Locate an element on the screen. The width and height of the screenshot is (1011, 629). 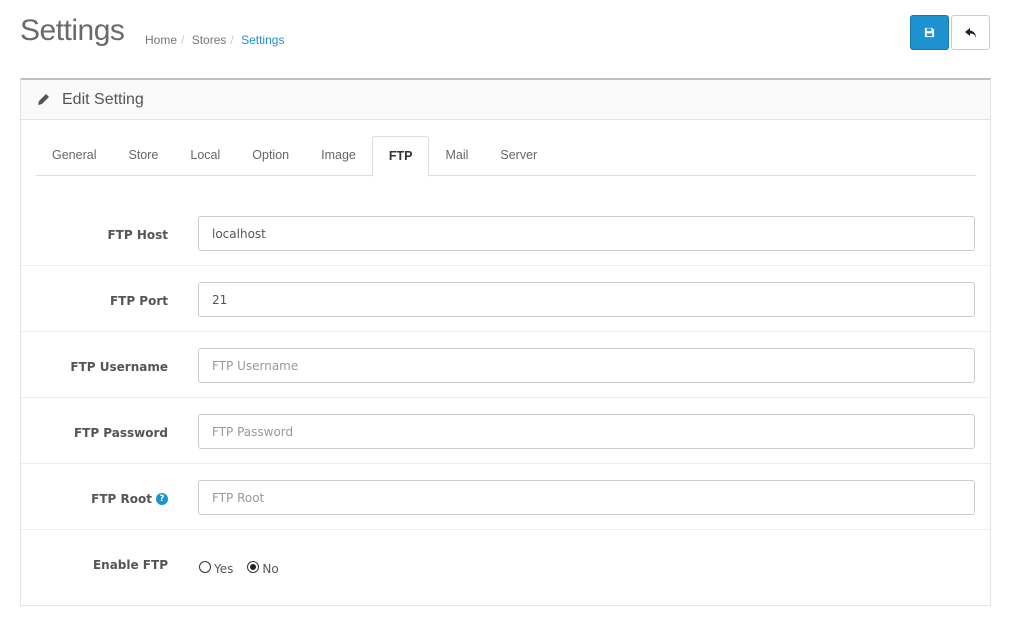
form-row-ftp-password: FTP Password is located at coordinates (505, 431).